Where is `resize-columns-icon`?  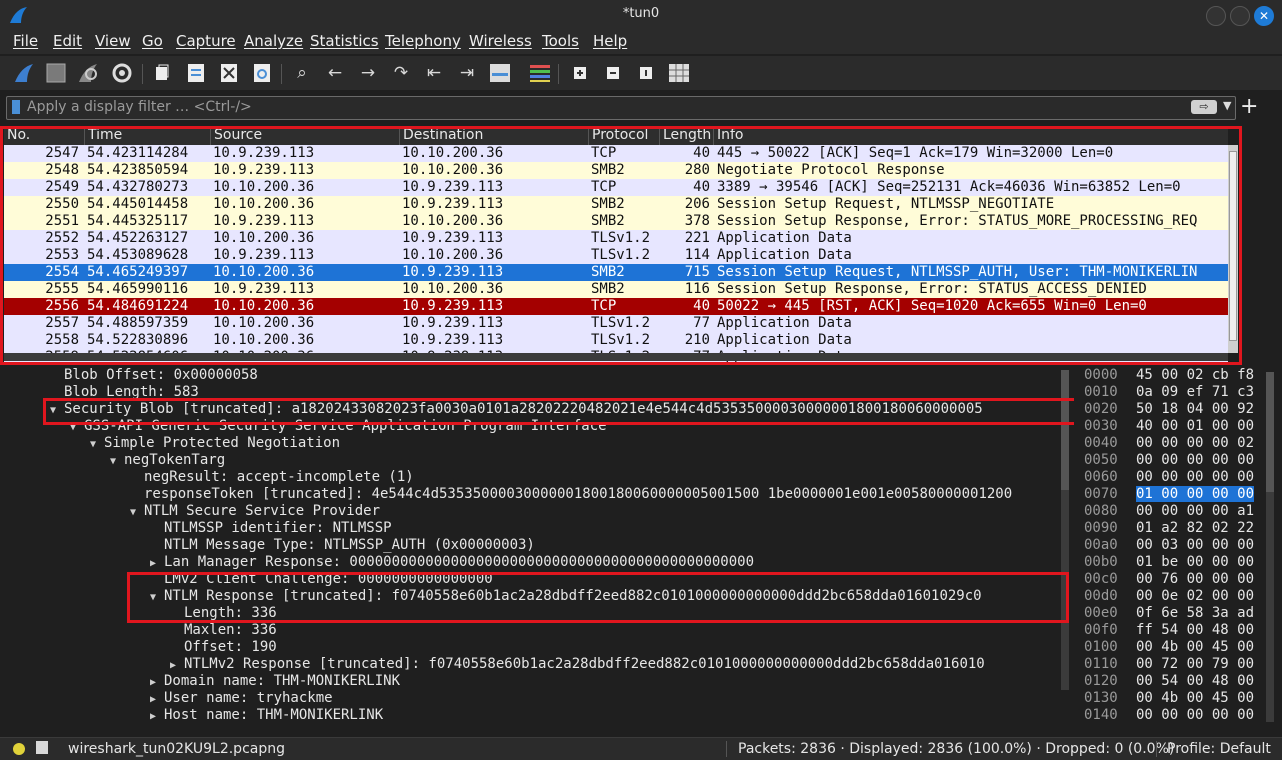
resize-columns-icon is located at coordinates (679, 73).